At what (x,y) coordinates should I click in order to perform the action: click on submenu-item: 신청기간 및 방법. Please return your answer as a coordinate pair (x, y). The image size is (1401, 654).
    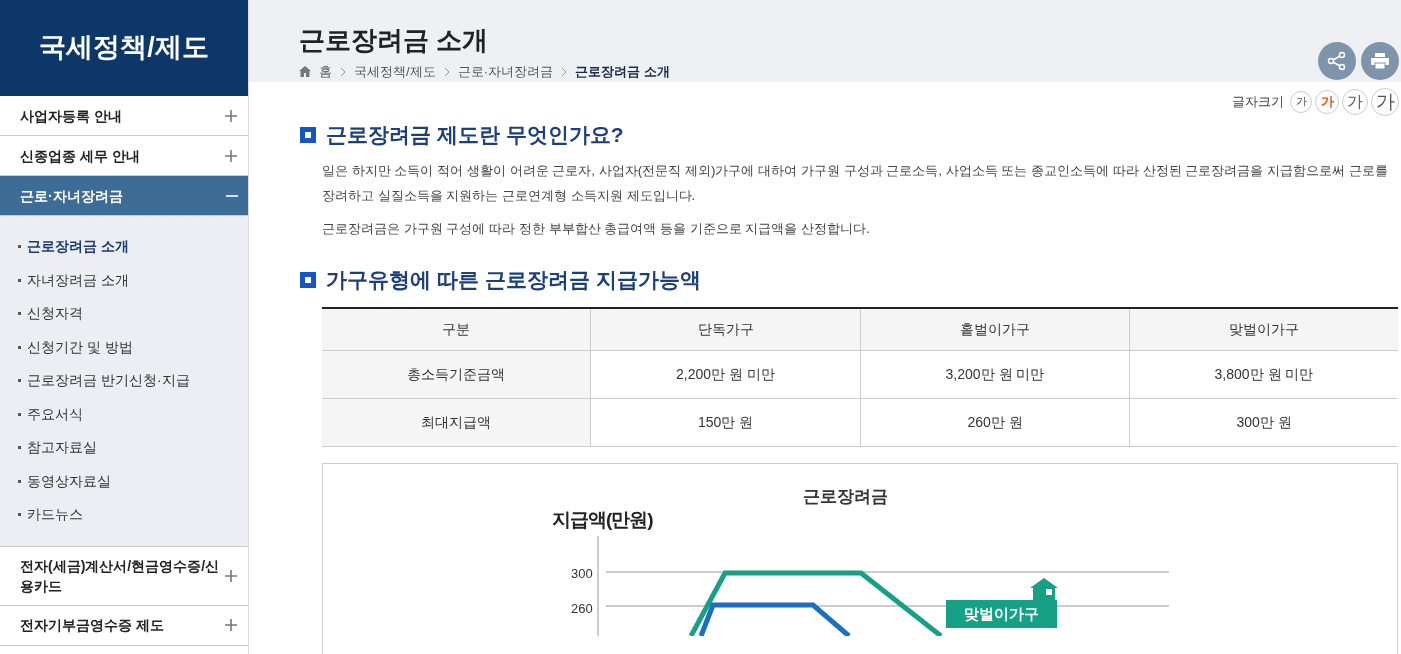
    Looking at the image, I should click on (124, 347).